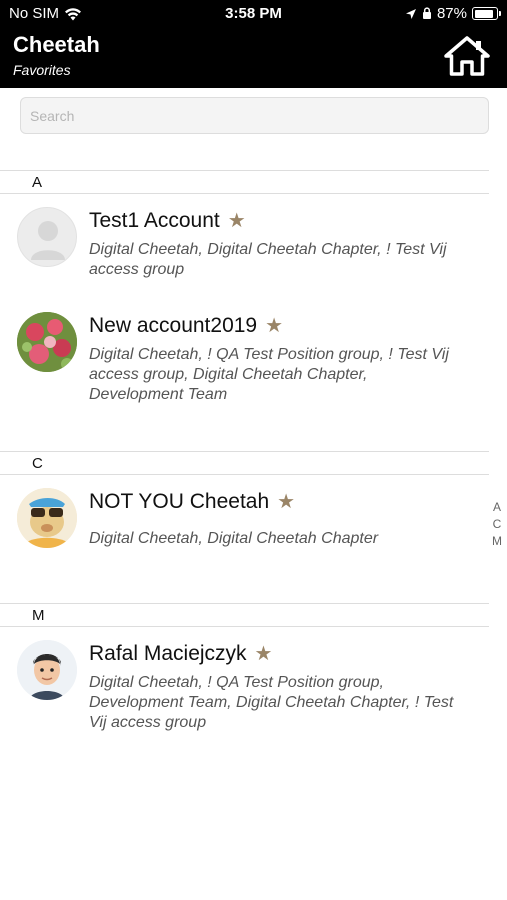  I want to click on memoji-avatar-image, so click(47, 670).